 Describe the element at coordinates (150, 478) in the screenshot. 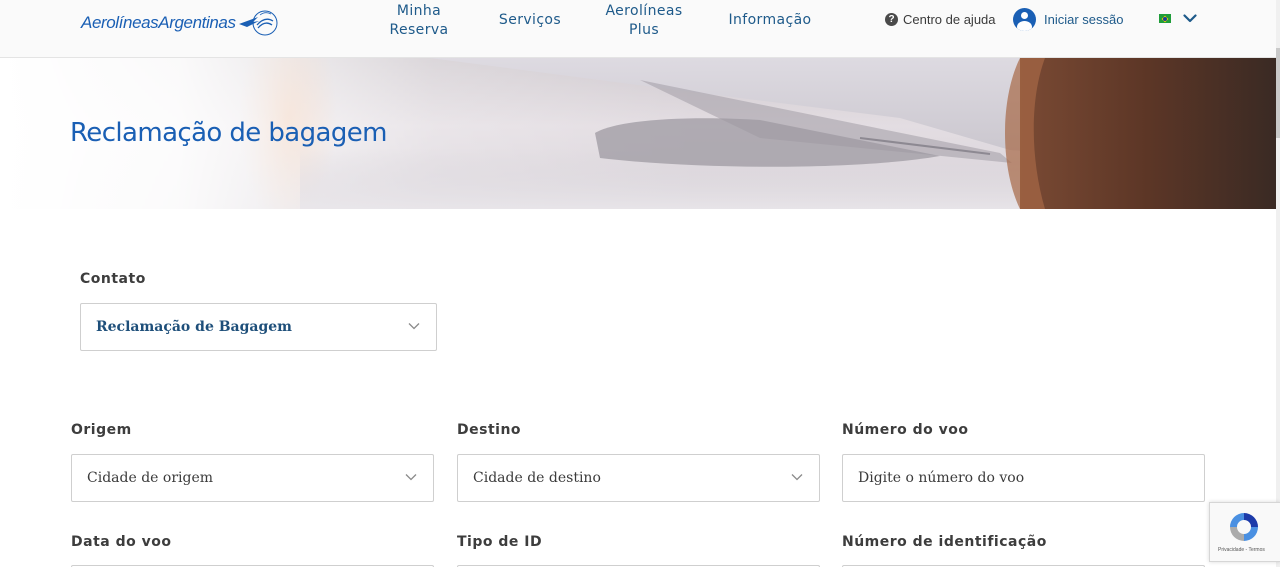

I see `origem-placeholder: Cidade de origem` at that location.